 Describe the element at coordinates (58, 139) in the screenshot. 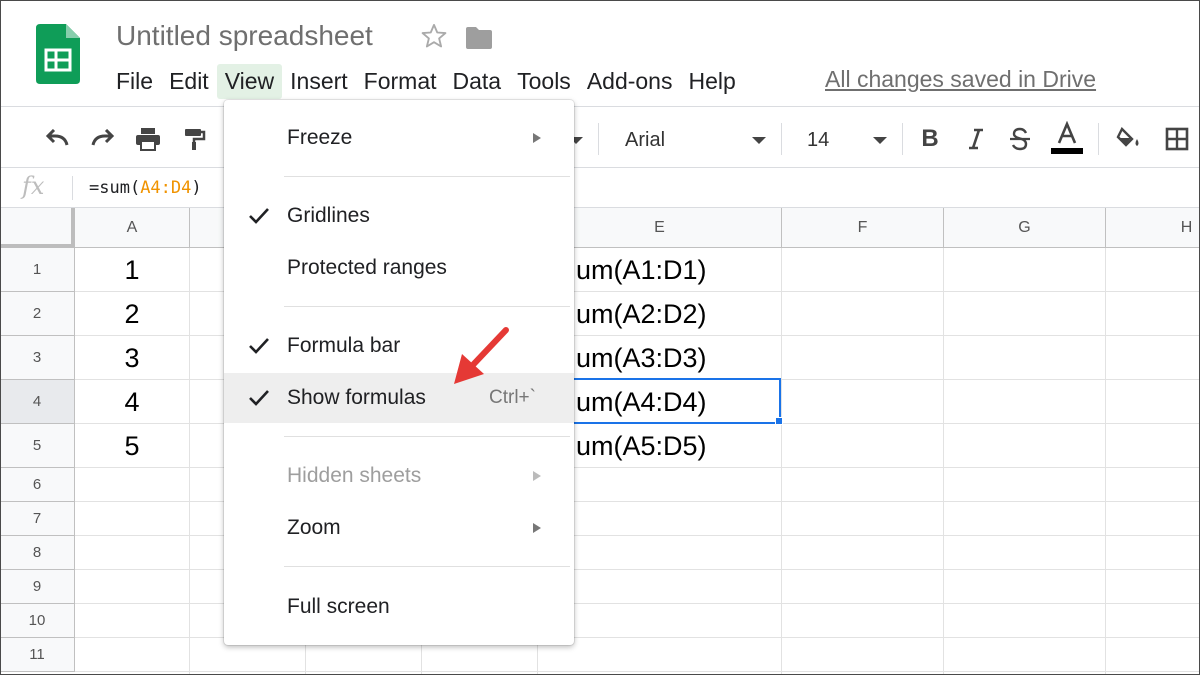

I see `undo-icon` at that location.